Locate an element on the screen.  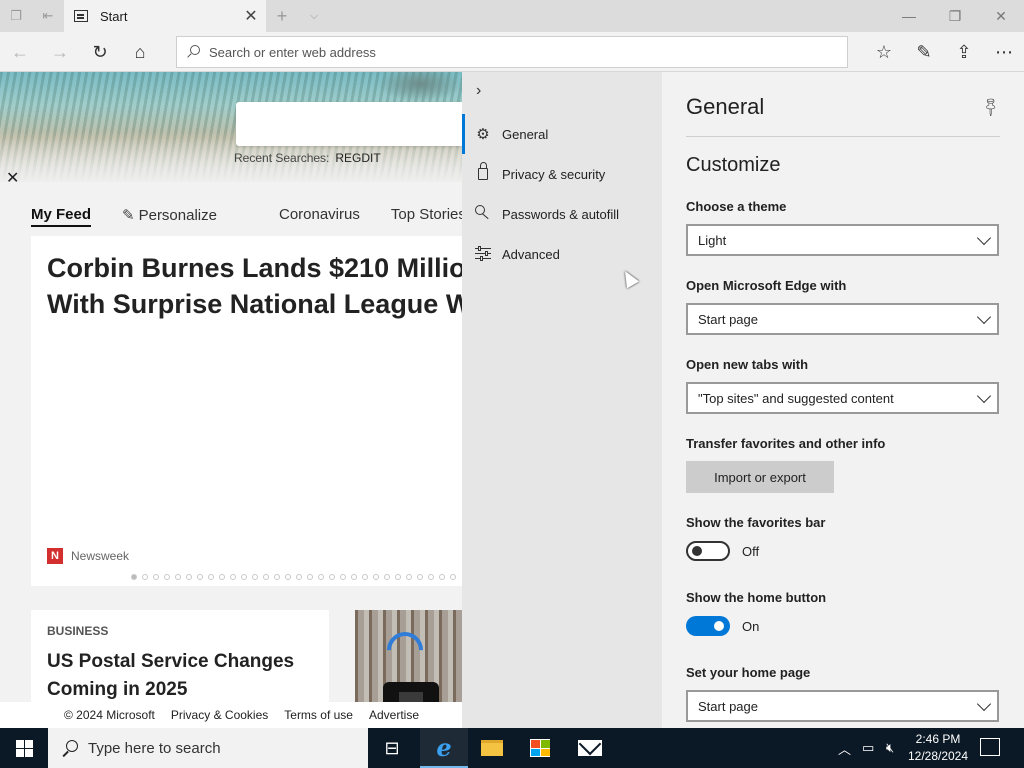
set-aside-tabs-icon: ⇤ is located at coordinates (48, 16).